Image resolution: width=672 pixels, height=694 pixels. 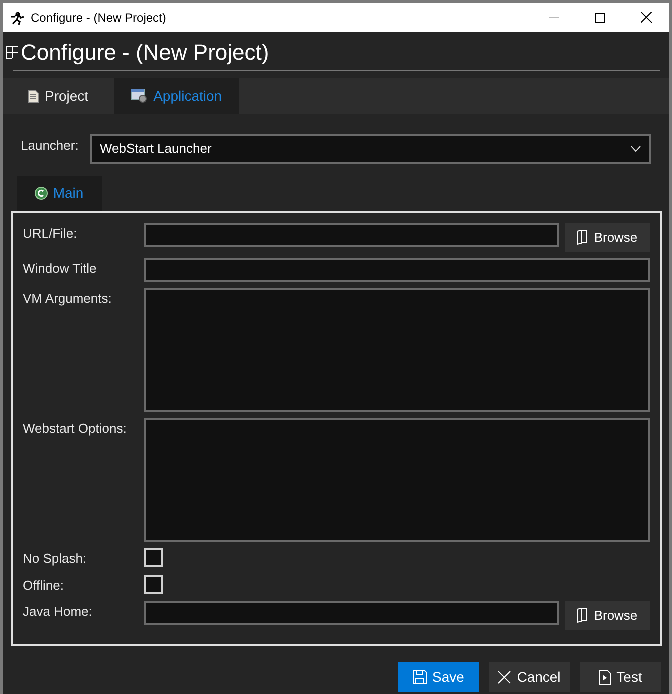 I want to click on dialog-button: Test, so click(x=620, y=677).